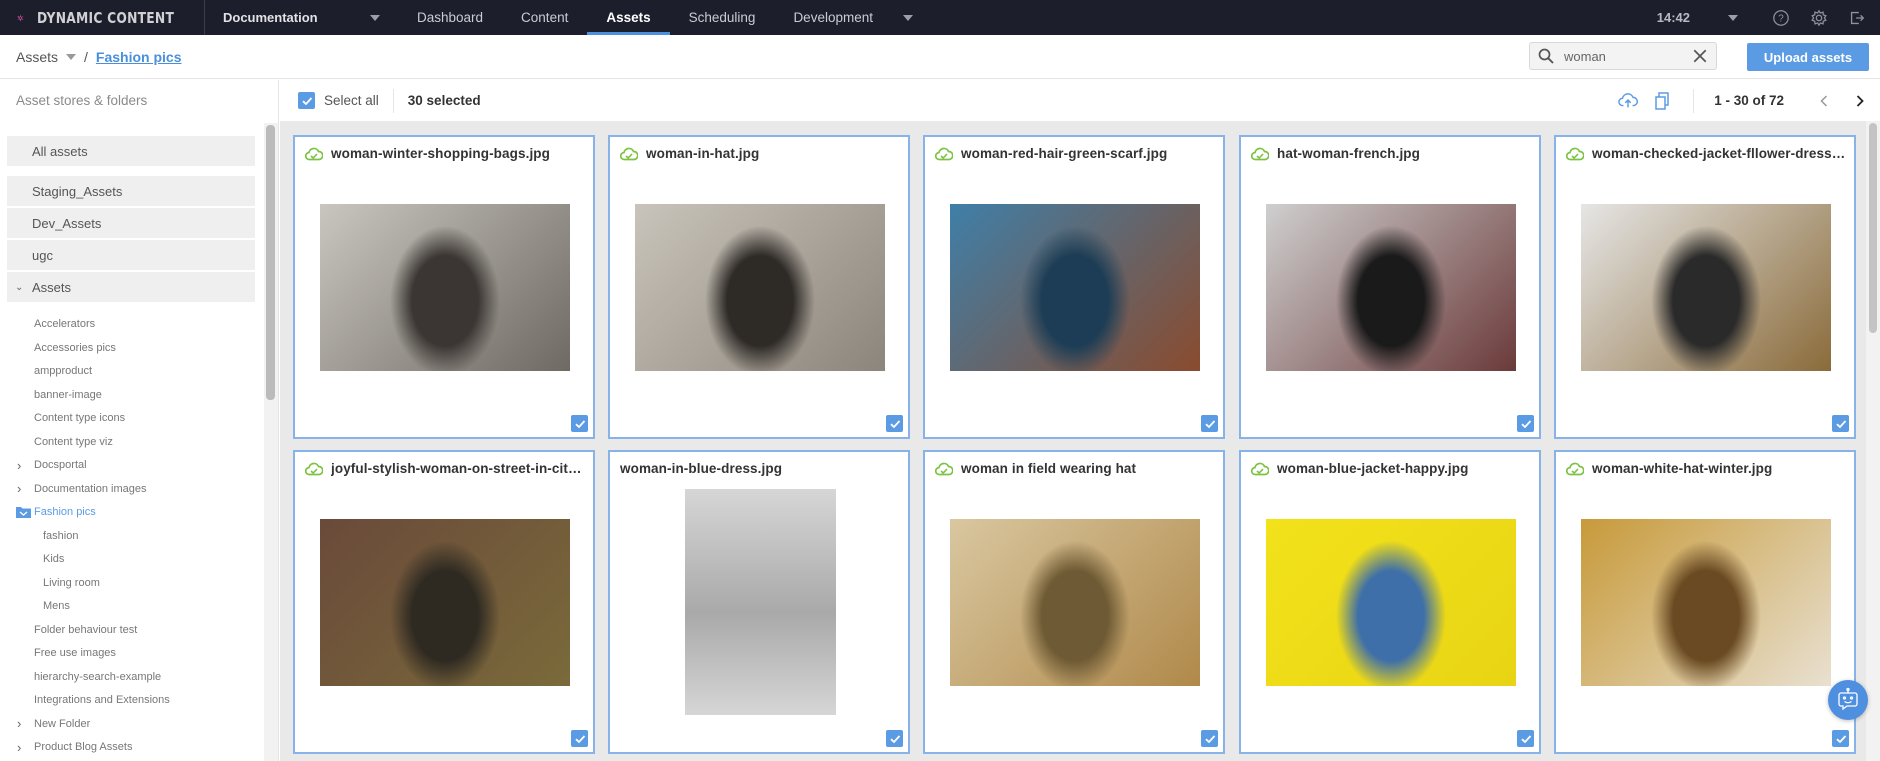  Describe the element at coordinates (1662, 101) in the screenshot. I see `copy-icon` at that location.